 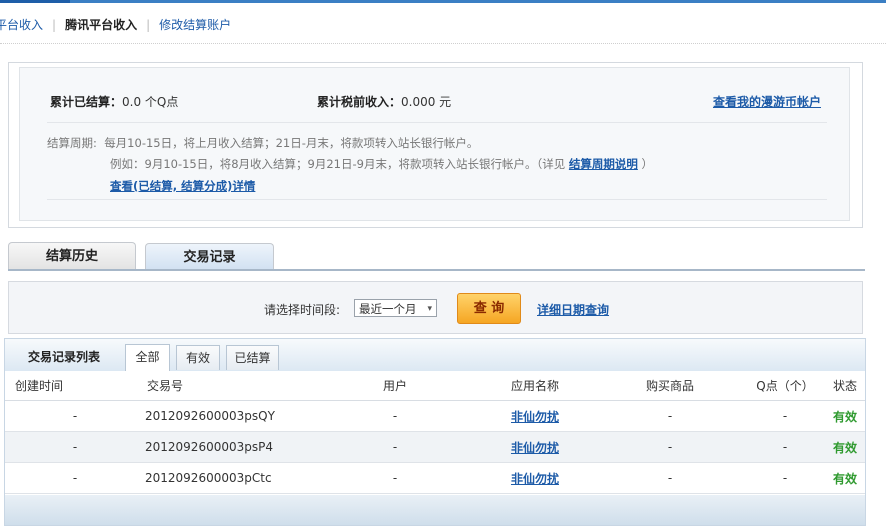 I want to click on period-label: 请选择时间段:, so click(x=302, y=310).